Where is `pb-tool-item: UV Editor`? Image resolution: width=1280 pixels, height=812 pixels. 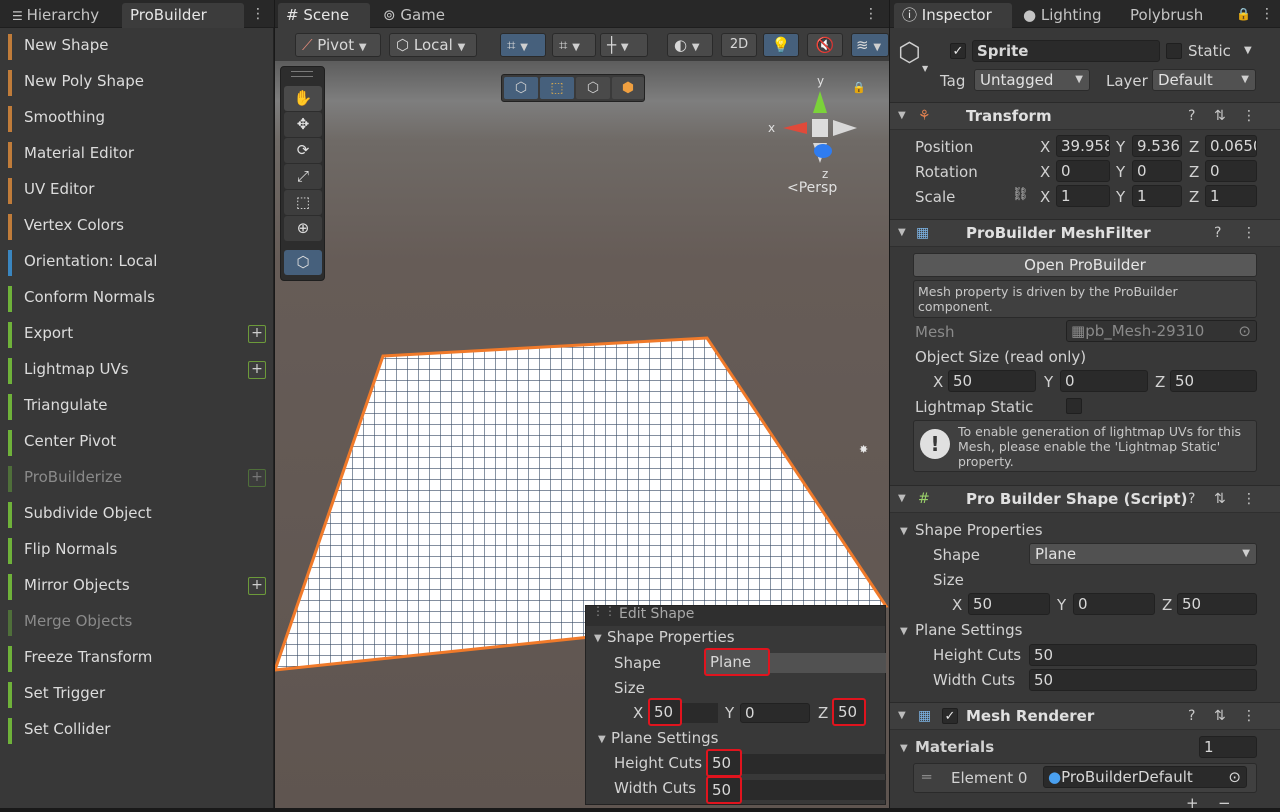
pb-tool-item: UV Editor is located at coordinates (137, 191).